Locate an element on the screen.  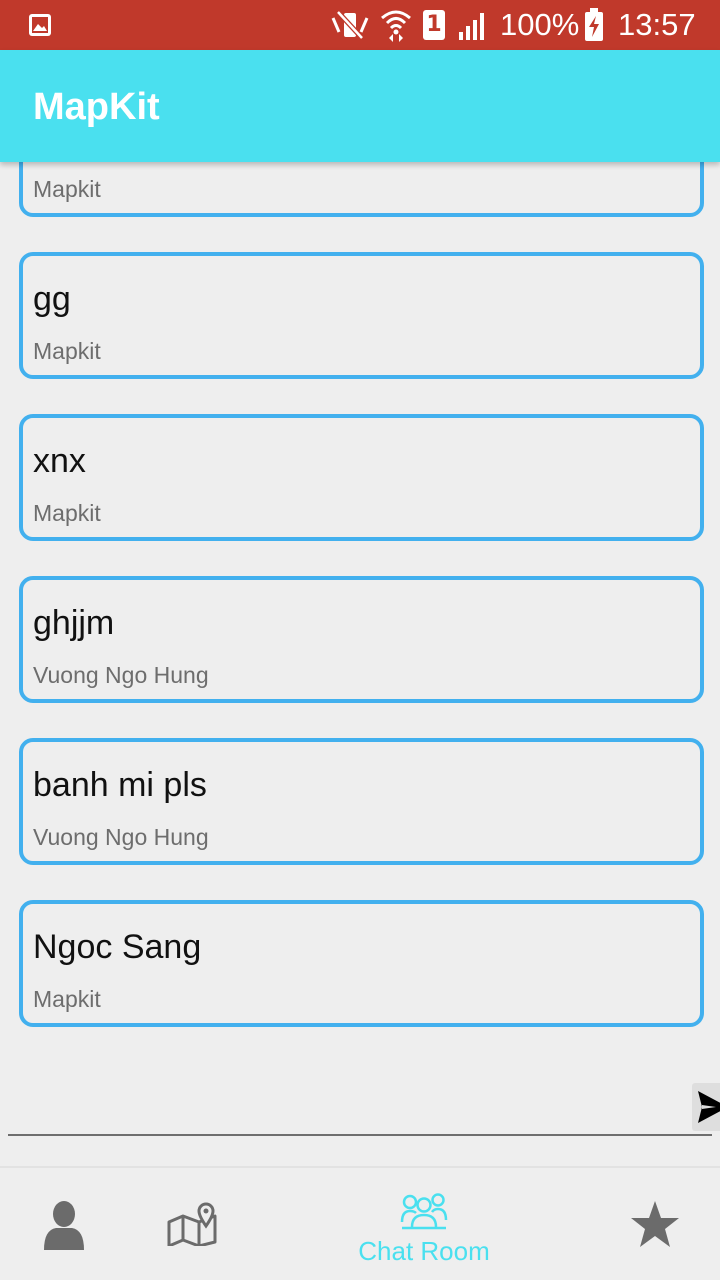
message-title: xnx is located at coordinates (59, 461).